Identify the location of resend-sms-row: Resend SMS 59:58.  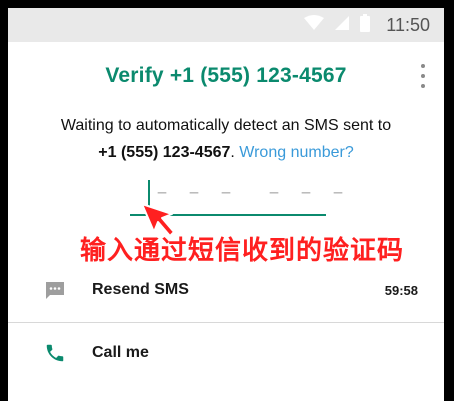
(226, 290).